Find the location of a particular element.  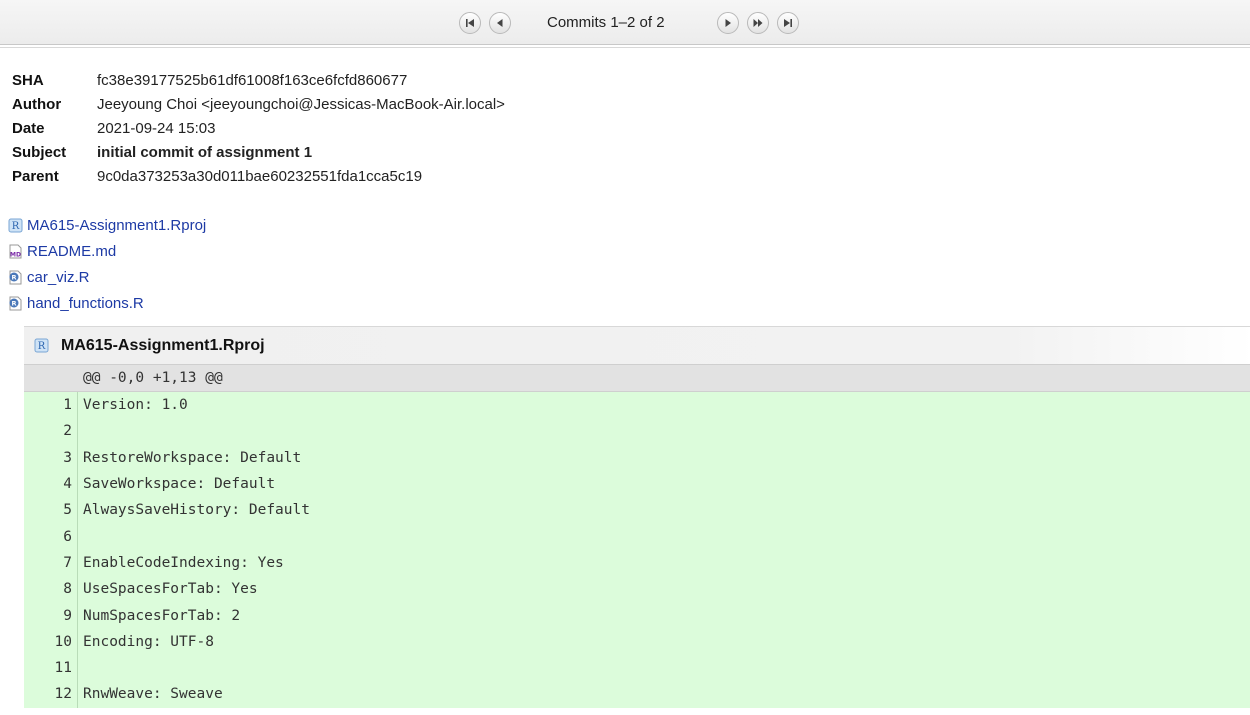

author-label: Author is located at coordinates (37, 104).